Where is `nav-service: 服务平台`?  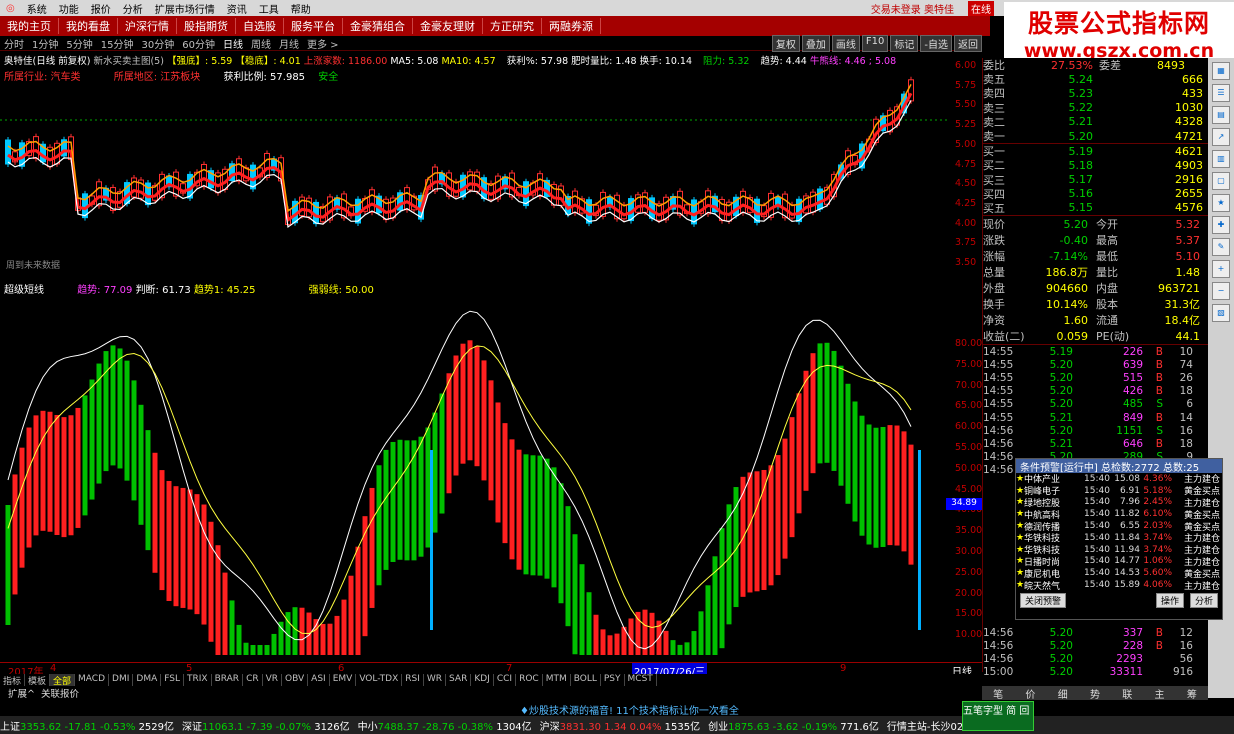
nav-service: 服务平台 is located at coordinates (313, 26).